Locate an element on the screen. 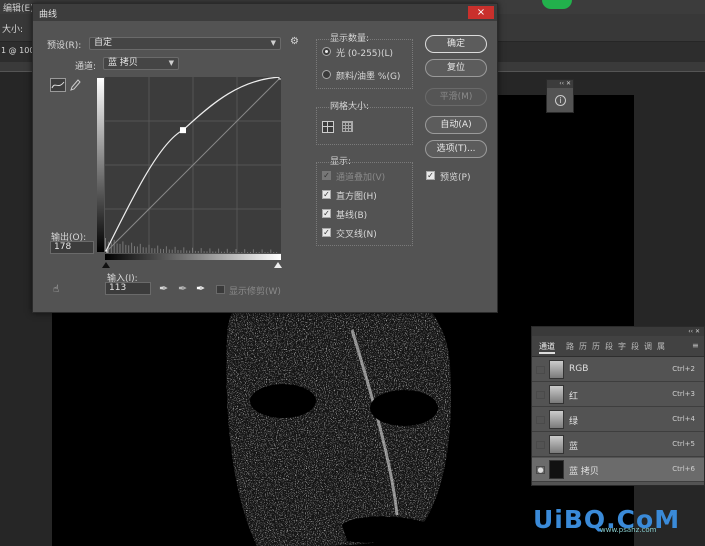 The width and height of the screenshot is (705, 546). chevron-down-icon: ▼ is located at coordinates (171, 63).